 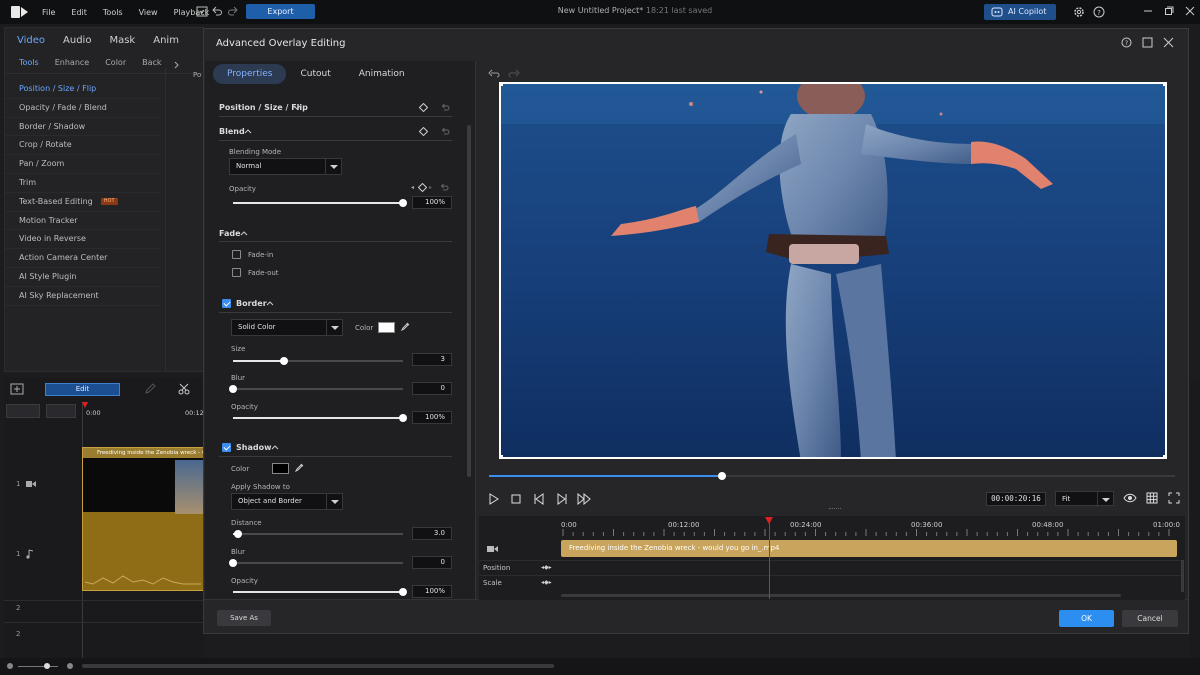 I want to click on cancel-button: Cancel, so click(x=1150, y=618).